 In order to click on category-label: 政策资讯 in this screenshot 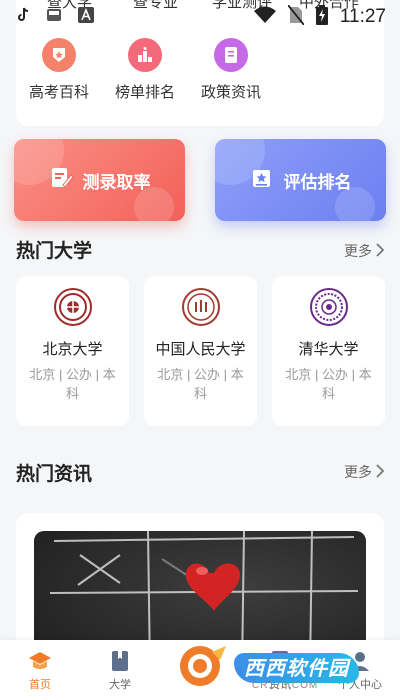, I will do `click(230, 92)`.